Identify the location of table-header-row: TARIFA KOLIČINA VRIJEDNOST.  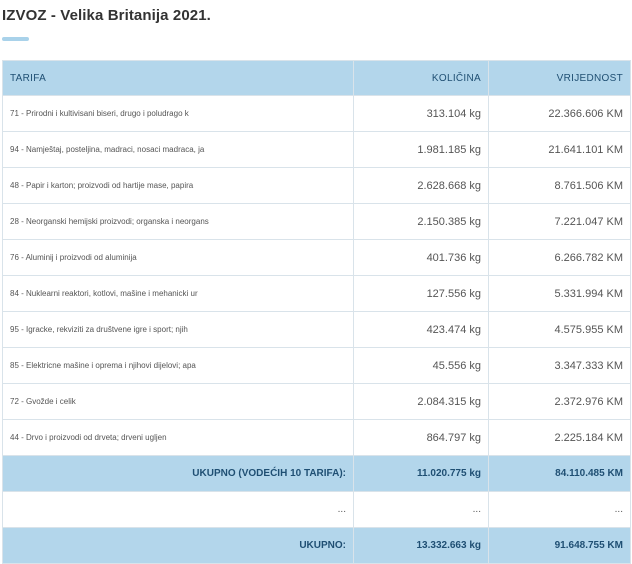
(316, 78).